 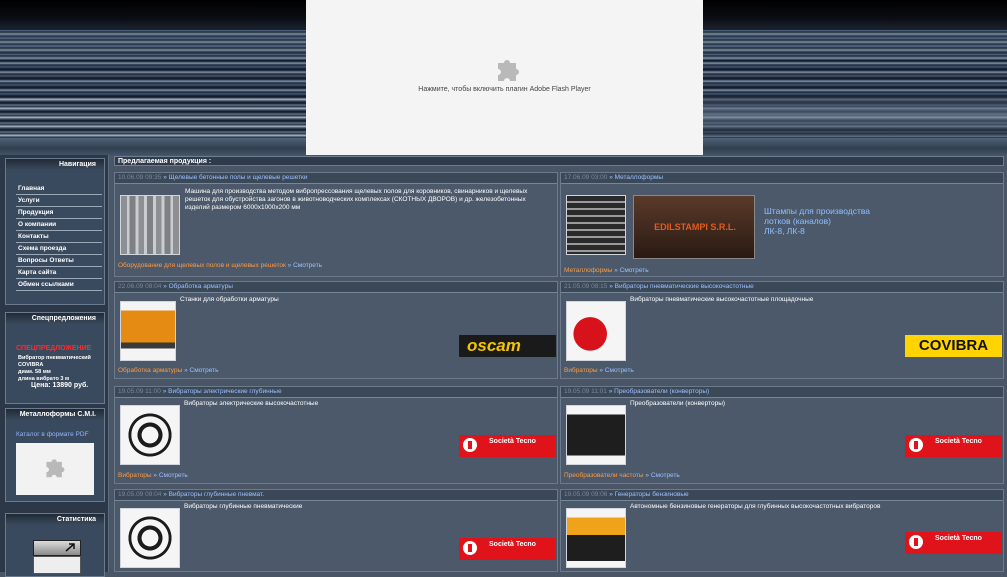 What do you see at coordinates (652, 494) in the screenshot?
I see `card-title: Генераторы бензиновые` at bounding box center [652, 494].